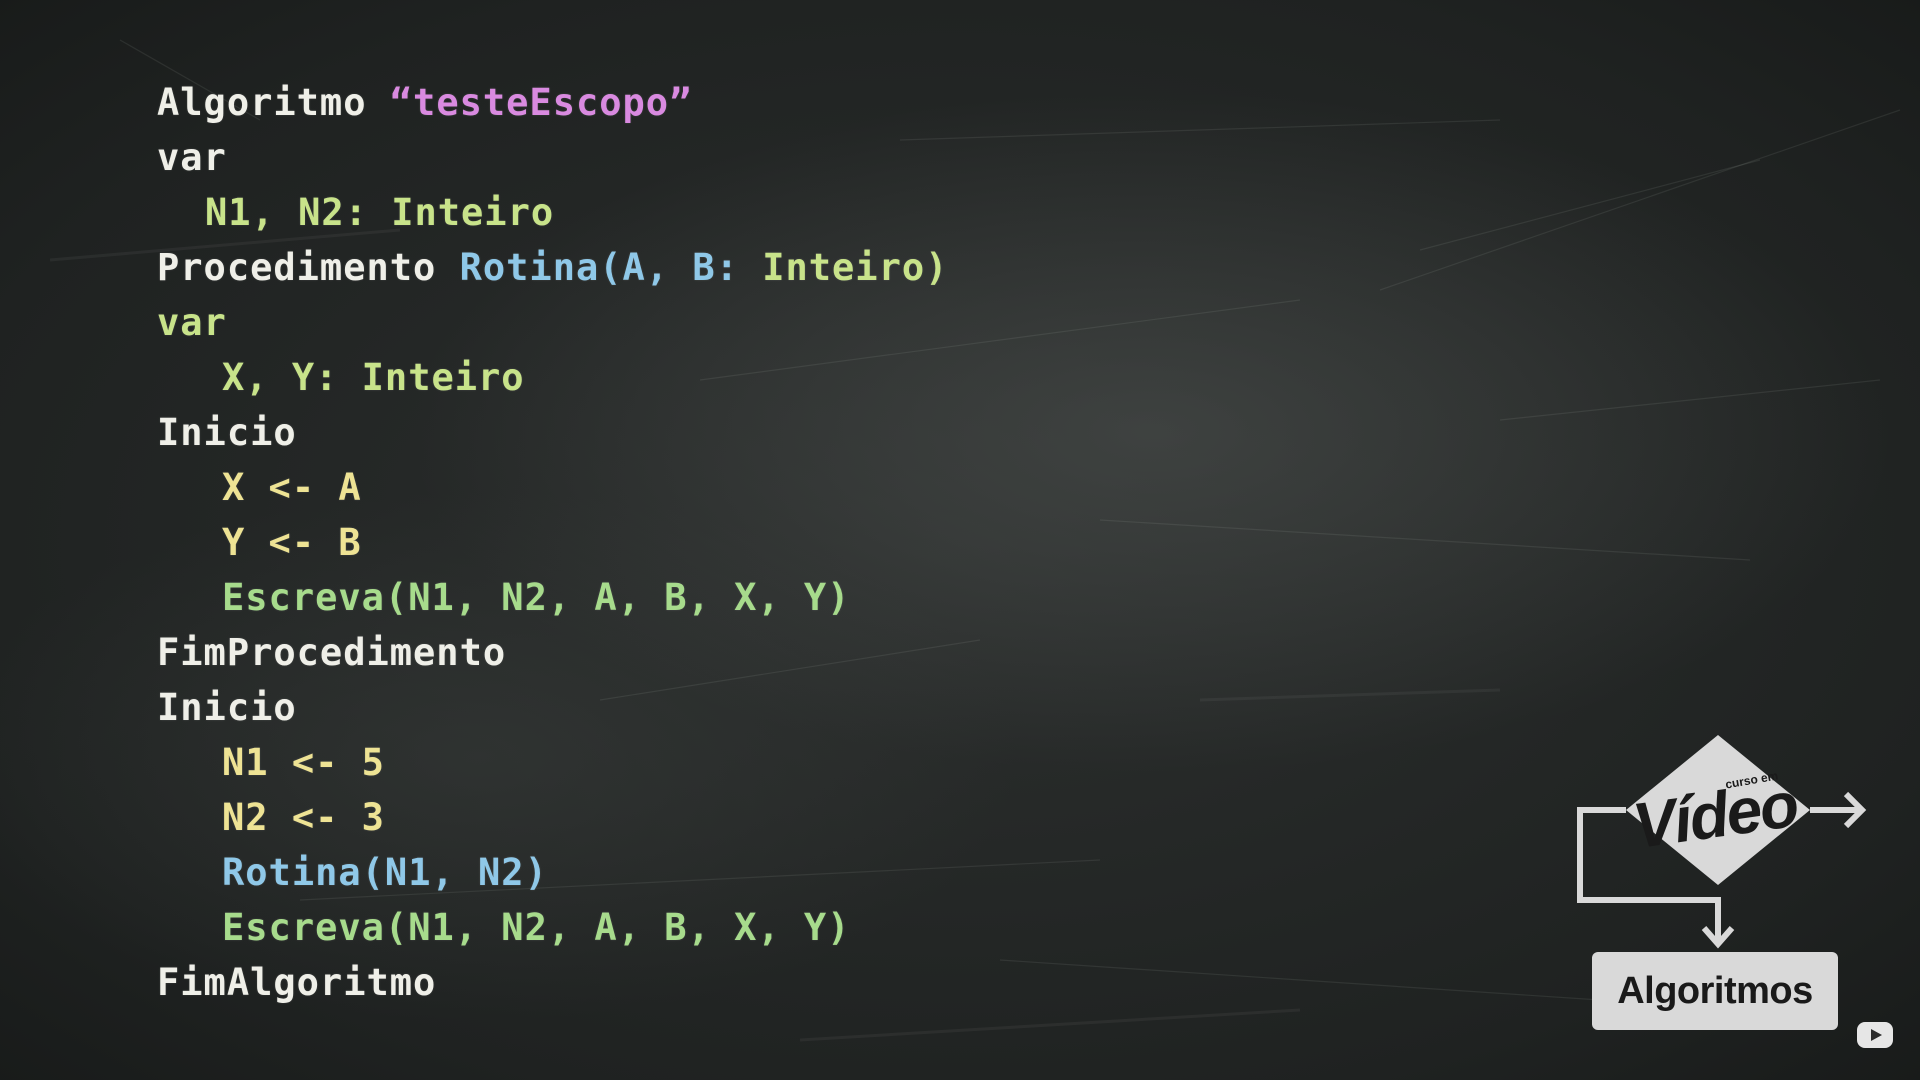 The width and height of the screenshot is (1920, 1080). What do you see at coordinates (552, 157) in the screenshot?
I see `code-line-var: var` at bounding box center [552, 157].